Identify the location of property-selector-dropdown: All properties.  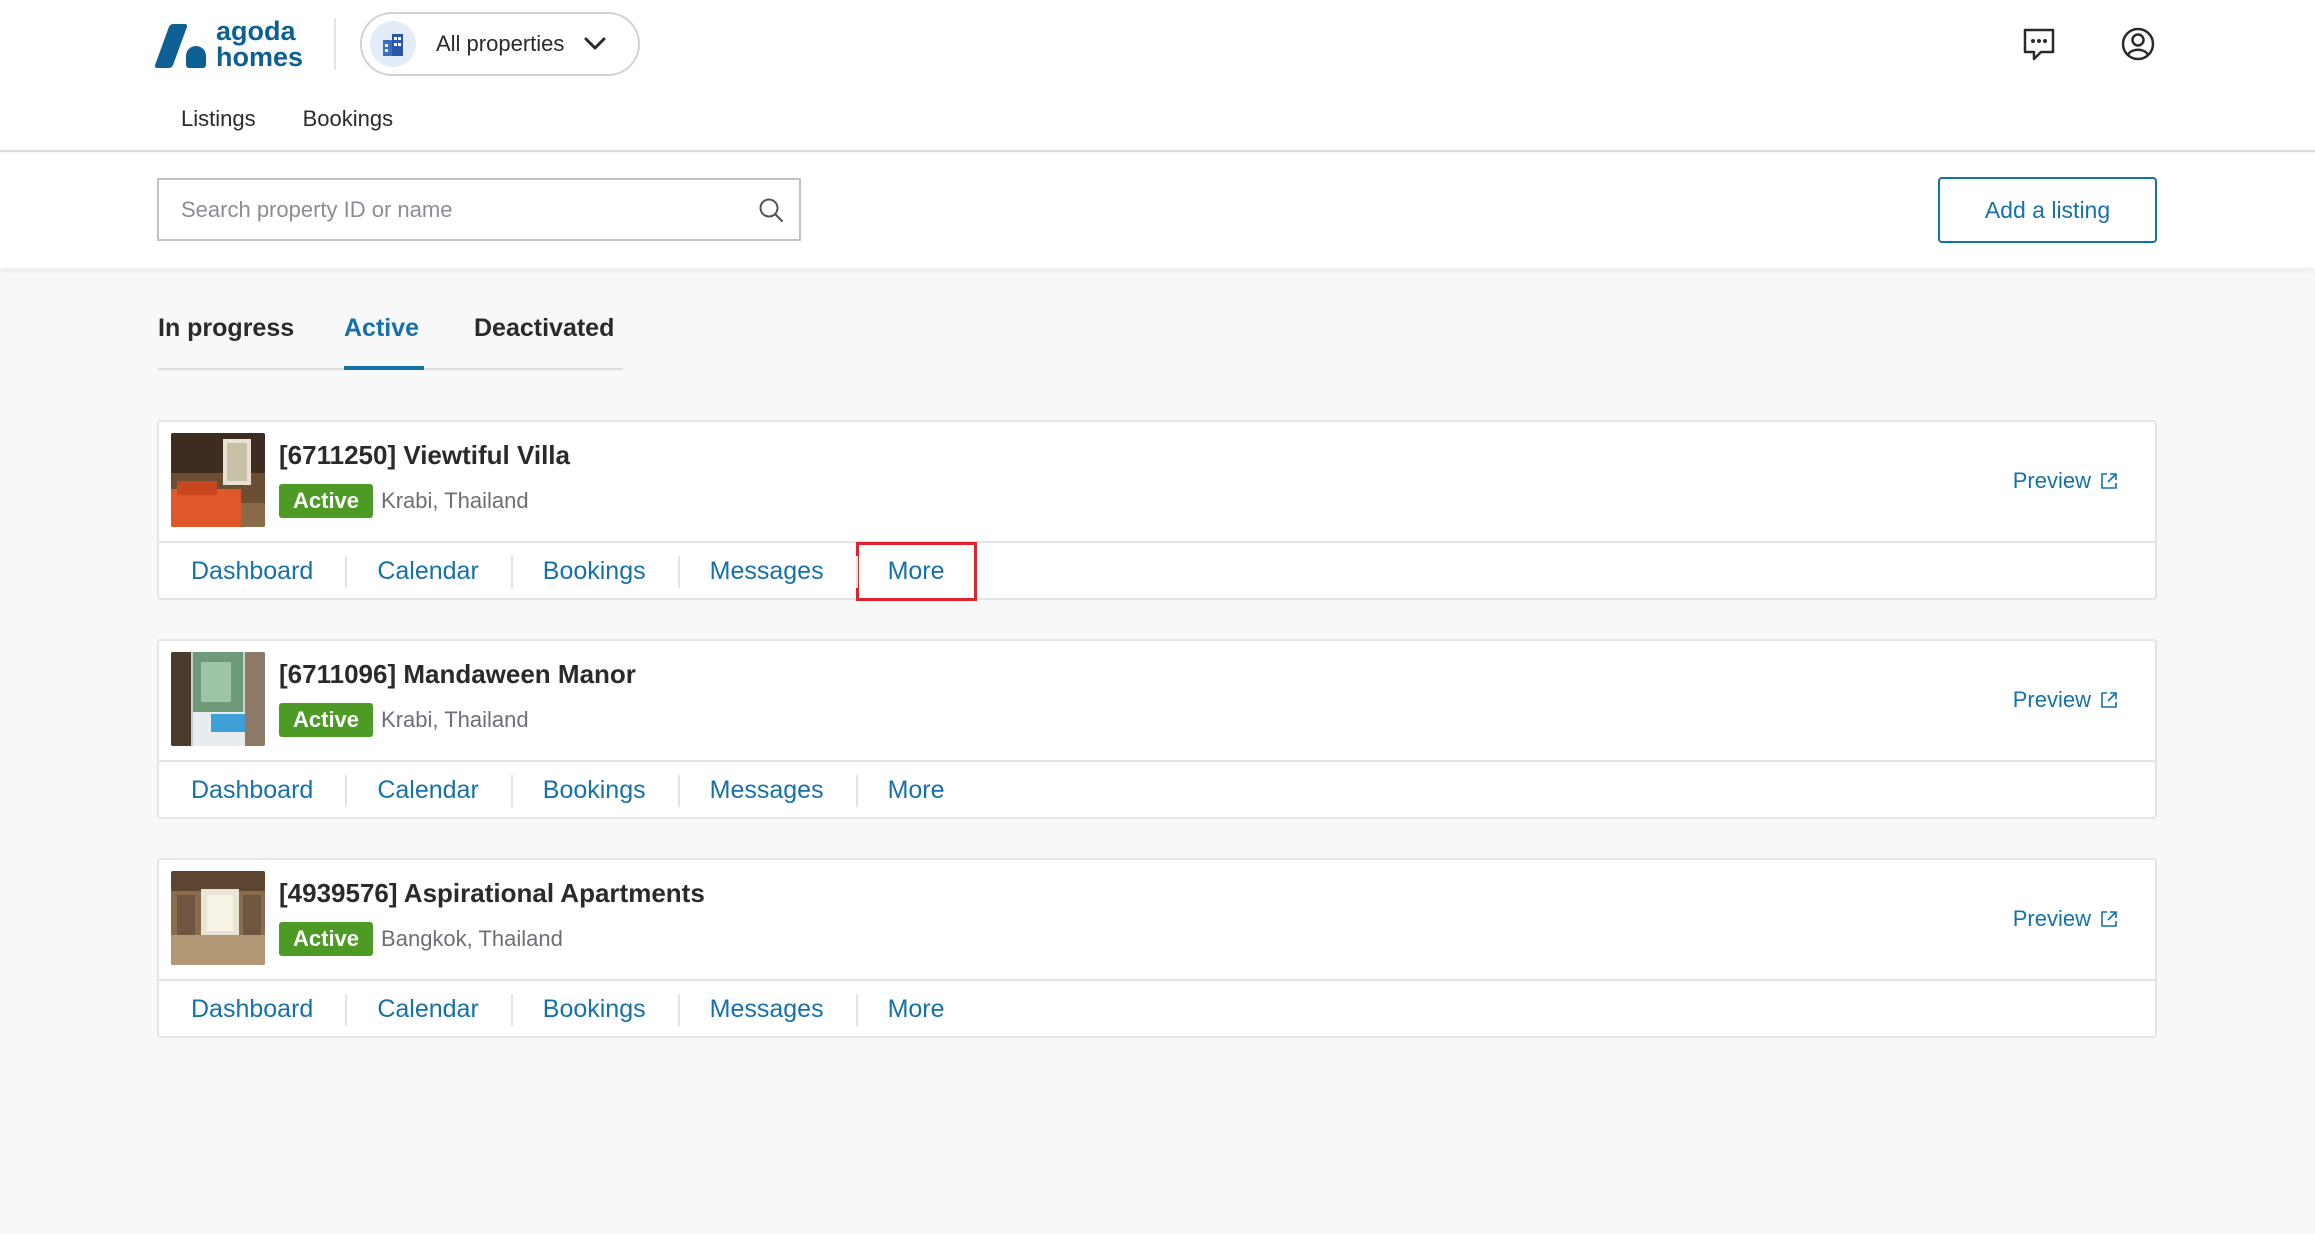
(500, 44).